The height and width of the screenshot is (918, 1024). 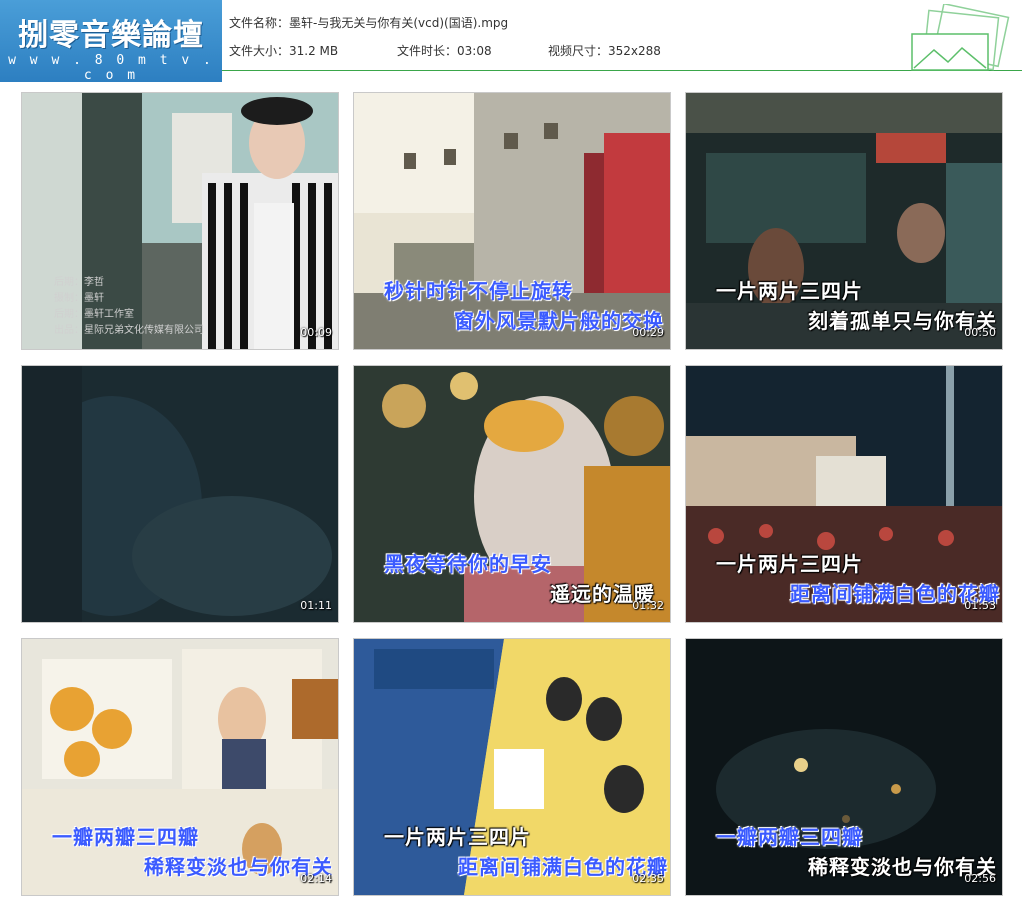 I want to click on video-dimensions-row: 视频尺寸：352x288, so click(x=604, y=50).